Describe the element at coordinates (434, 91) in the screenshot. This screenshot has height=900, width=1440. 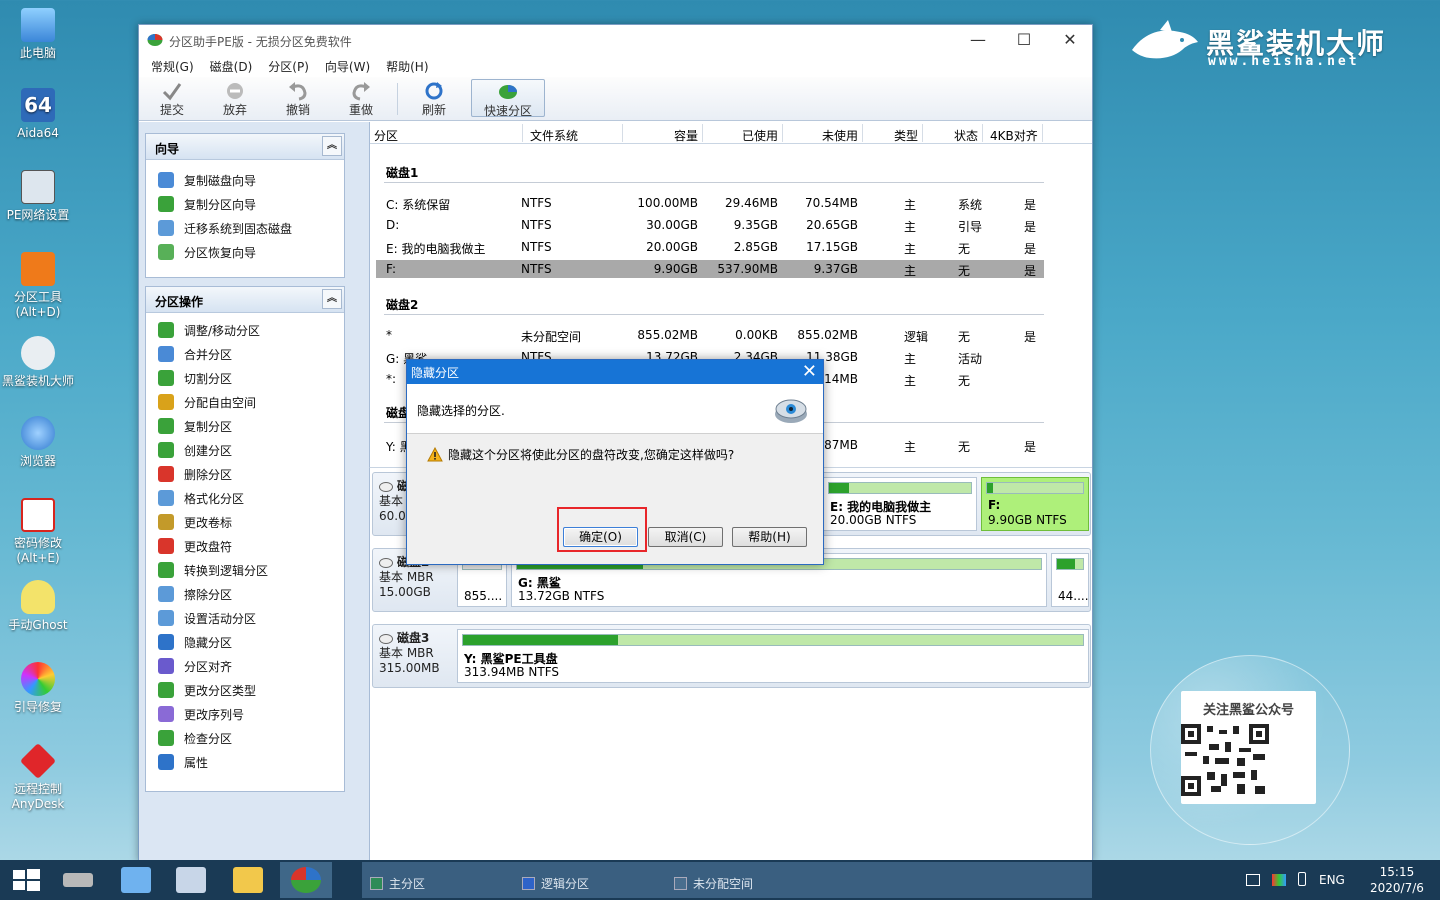
I see `refresh-icon` at that location.